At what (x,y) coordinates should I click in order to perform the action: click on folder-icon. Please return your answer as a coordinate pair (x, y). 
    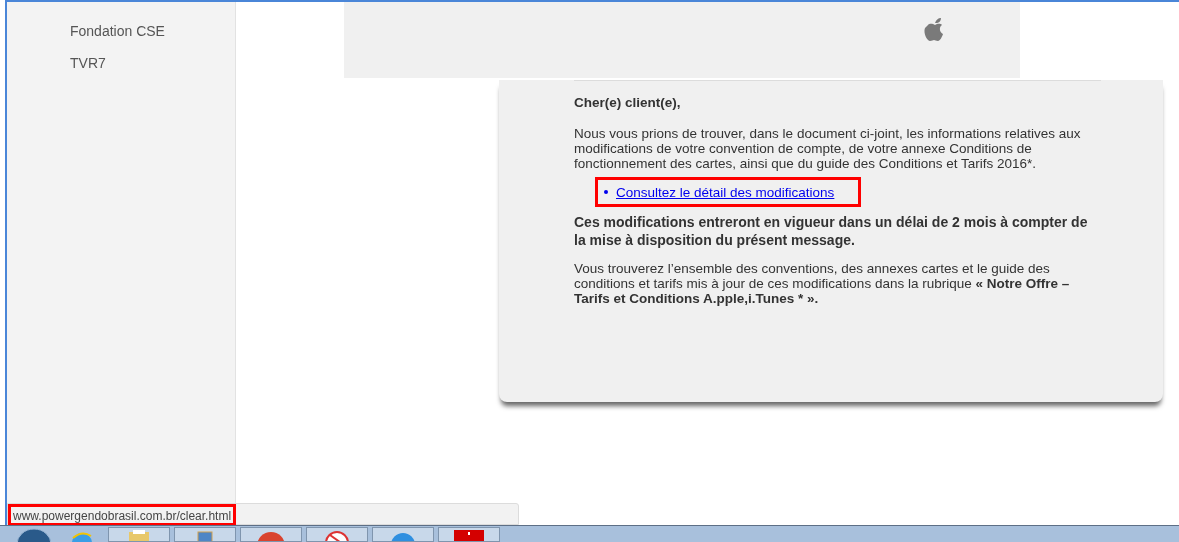
    Looking at the image, I should click on (139, 535).